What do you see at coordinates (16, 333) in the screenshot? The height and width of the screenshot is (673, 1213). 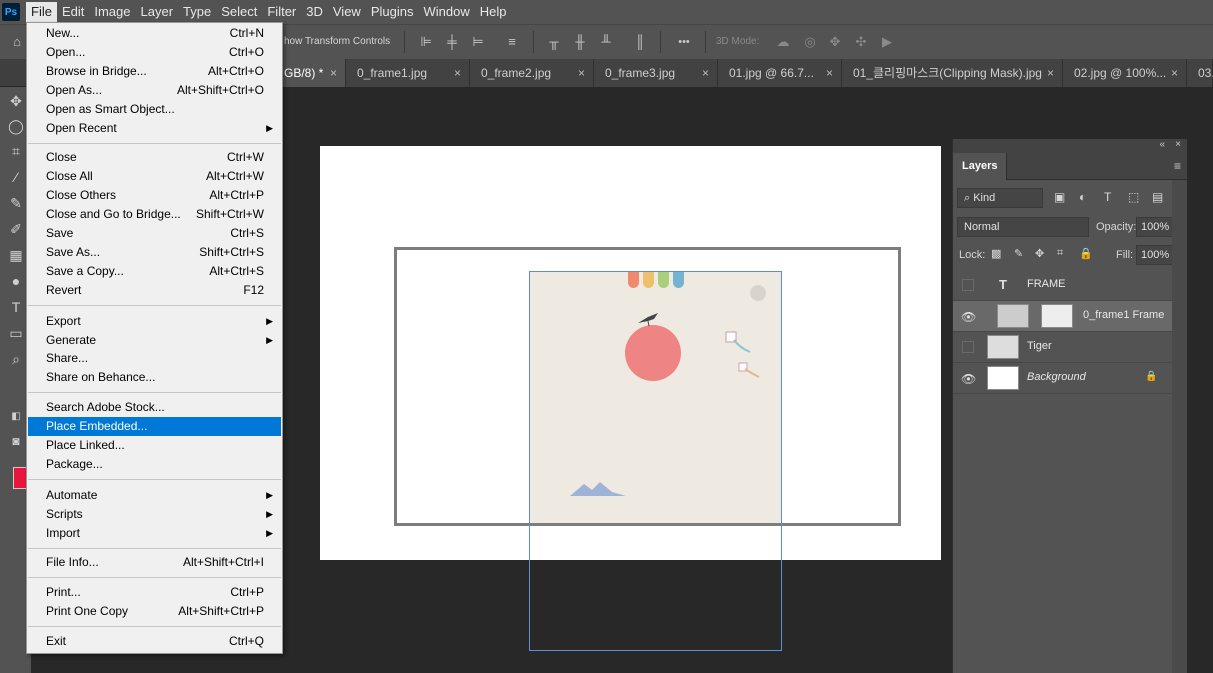 I see `rectangle-tool-icon: ▭` at bounding box center [16, 333].